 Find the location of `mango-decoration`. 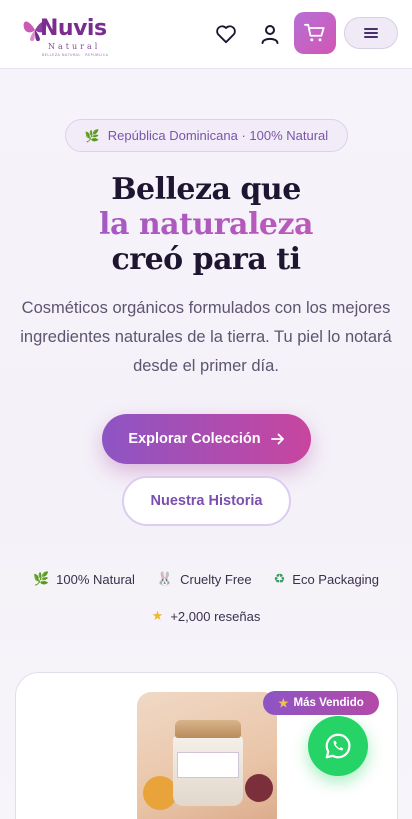

mango-decoration is located at coordinates (160, 793).